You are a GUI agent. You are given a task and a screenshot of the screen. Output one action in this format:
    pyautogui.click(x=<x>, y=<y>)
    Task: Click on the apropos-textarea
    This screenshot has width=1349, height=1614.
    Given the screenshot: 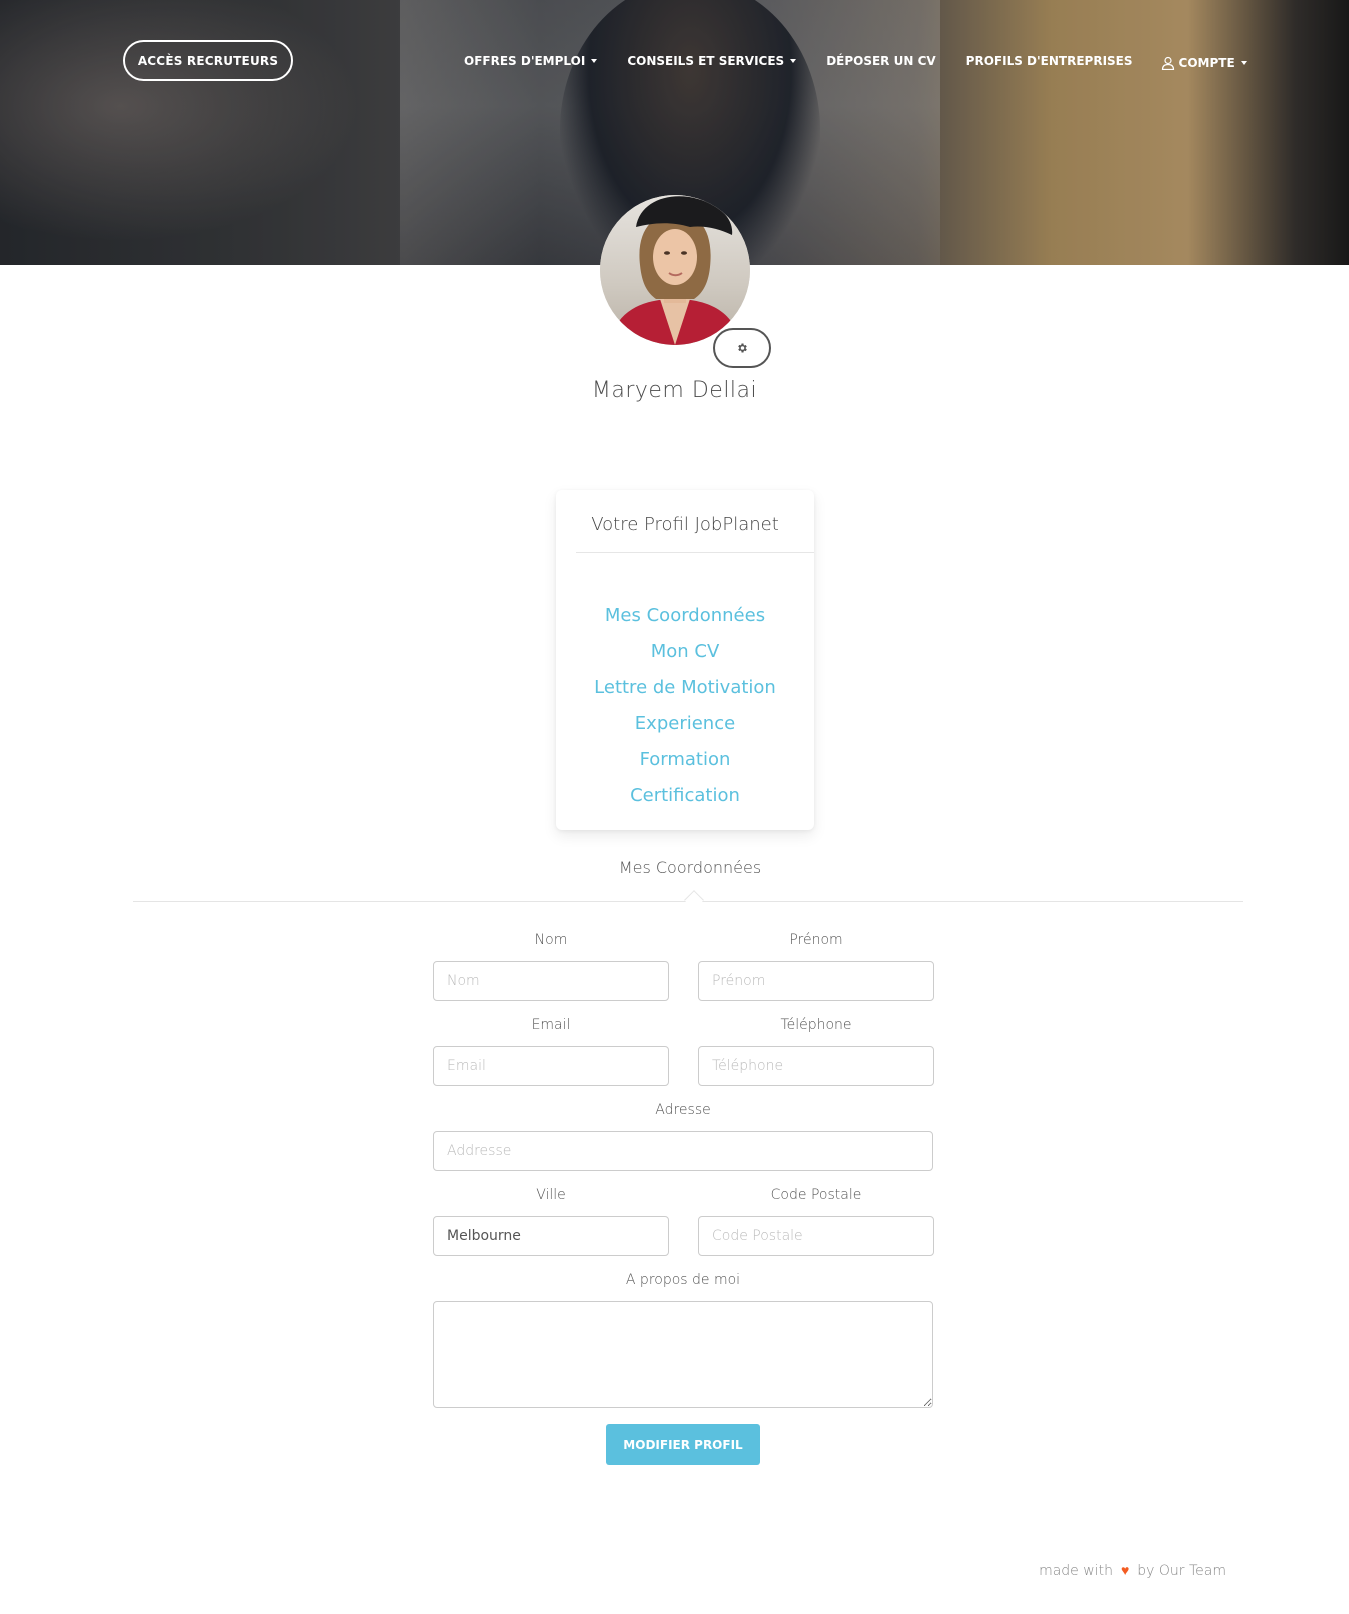 What is the action you would take?
    pyautogui.click(x=683, y=1354)
    